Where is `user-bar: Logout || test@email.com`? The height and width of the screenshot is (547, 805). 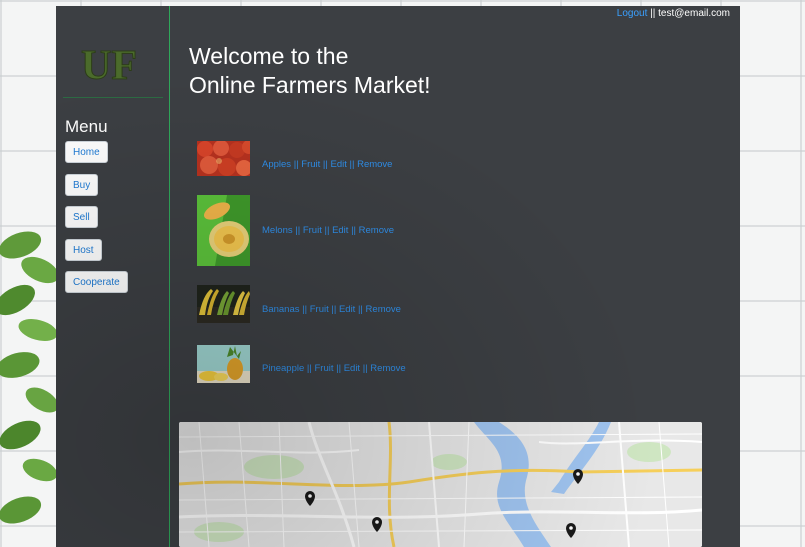
user-bar: Logout || test@email.com is located at coordinates (673, 13).